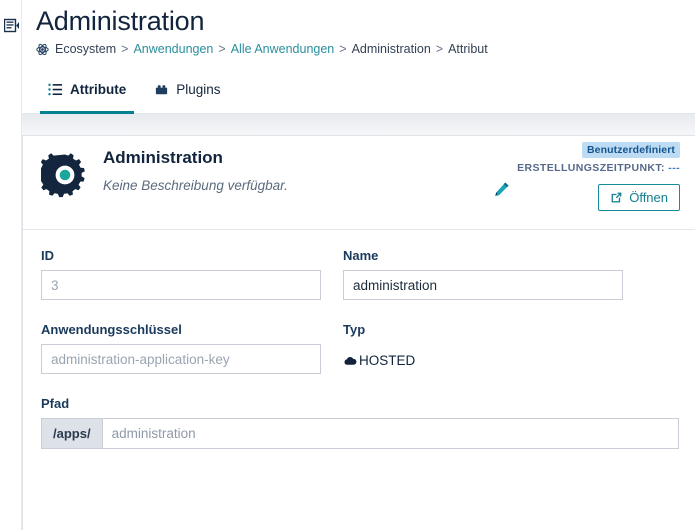  Describe the element at coordinates (63, 175) in the screenshot. I see `gear-icon` at that location.